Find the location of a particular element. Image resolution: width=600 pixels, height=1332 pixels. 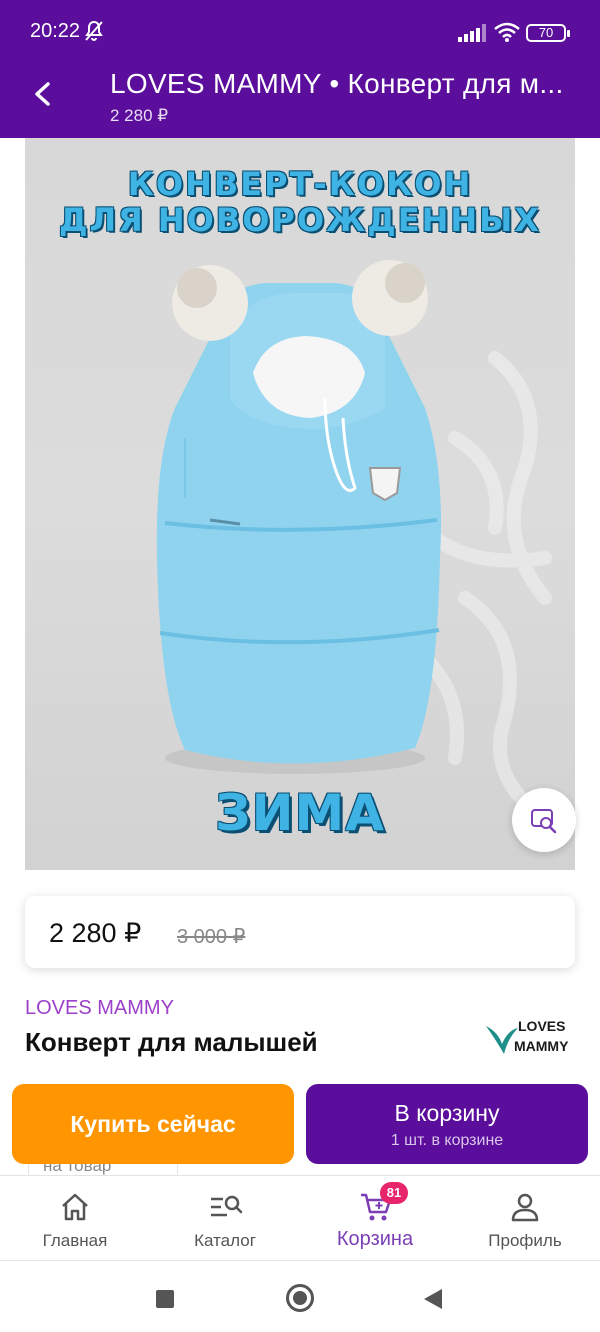

bottom-navigation: Главная Каталог 81 Корзина Профиль is located at coordinates (300, 1218).